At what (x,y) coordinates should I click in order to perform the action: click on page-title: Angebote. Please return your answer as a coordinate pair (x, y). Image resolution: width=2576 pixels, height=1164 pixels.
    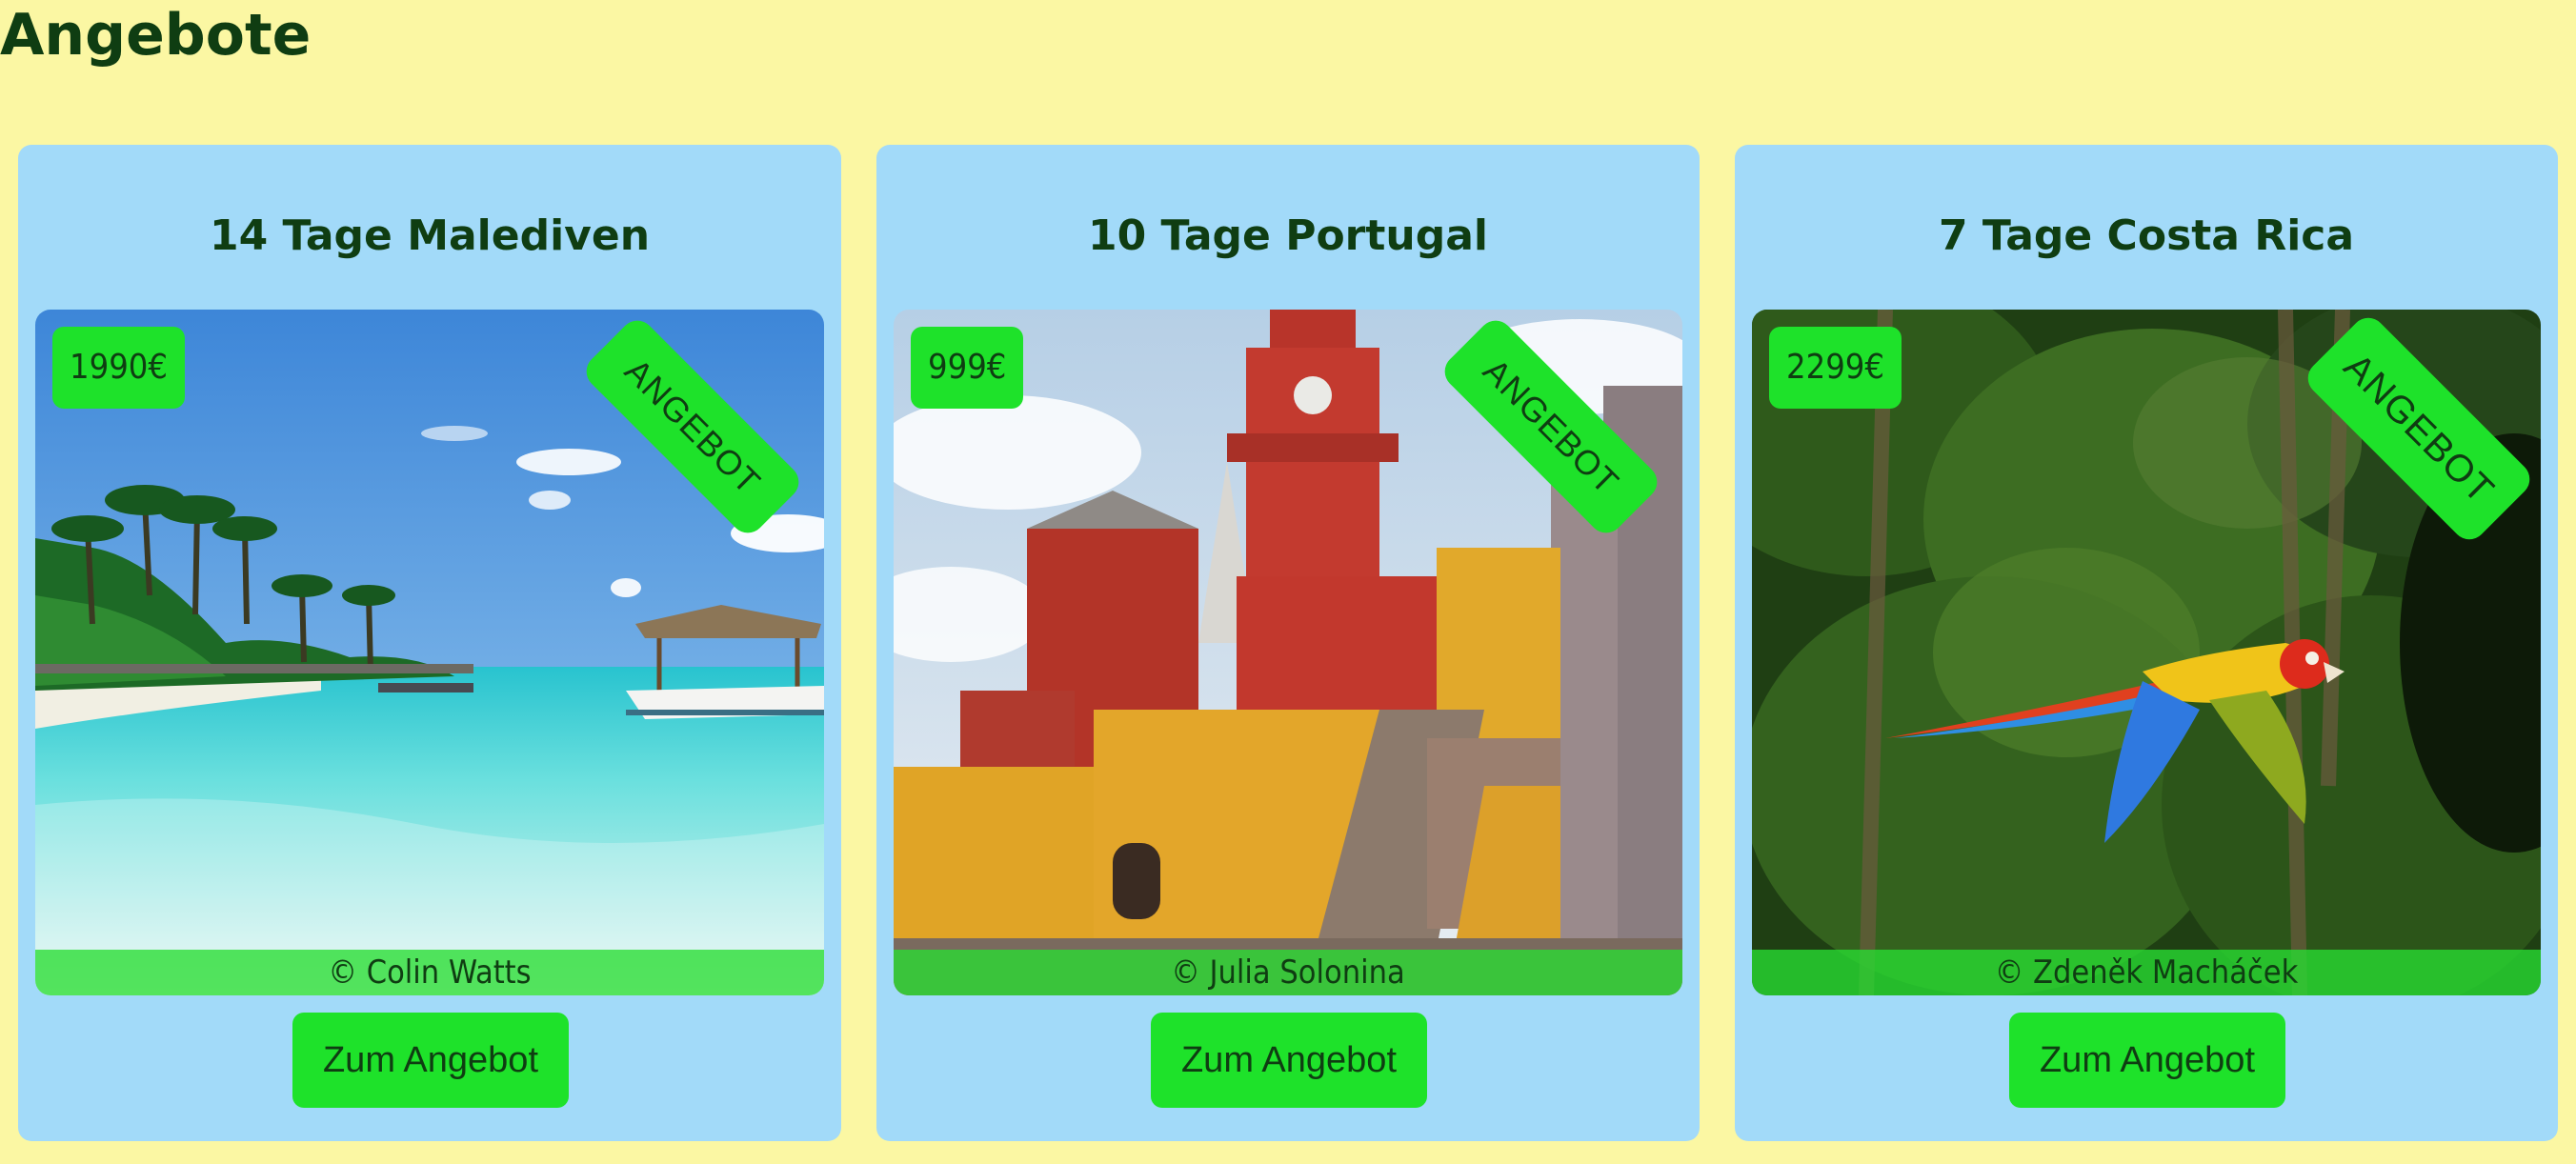
    Looking at the image, I should click on (156, 35).